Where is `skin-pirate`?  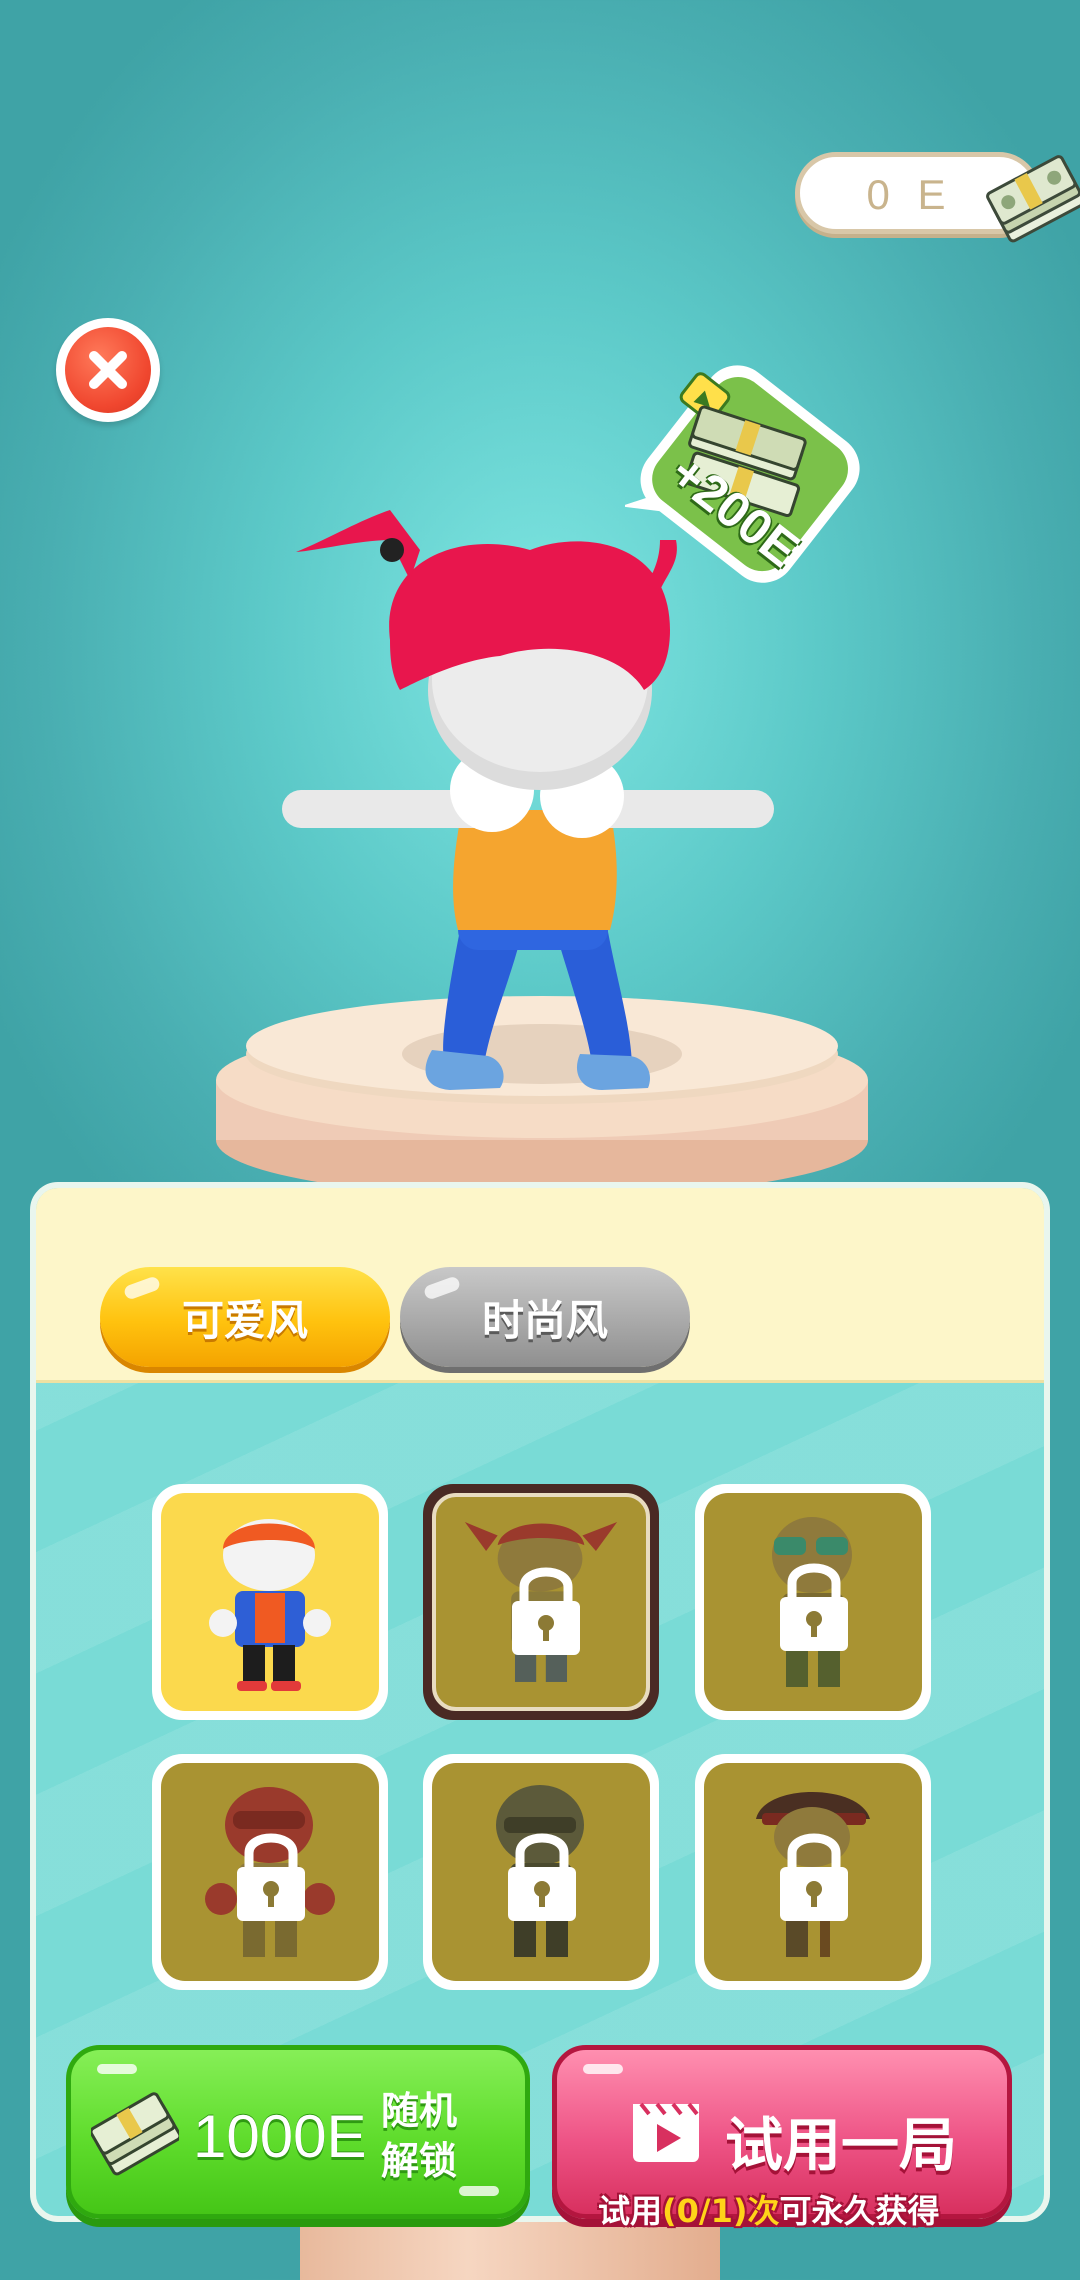
skin-pirate is located at coordinates (813, 1872).